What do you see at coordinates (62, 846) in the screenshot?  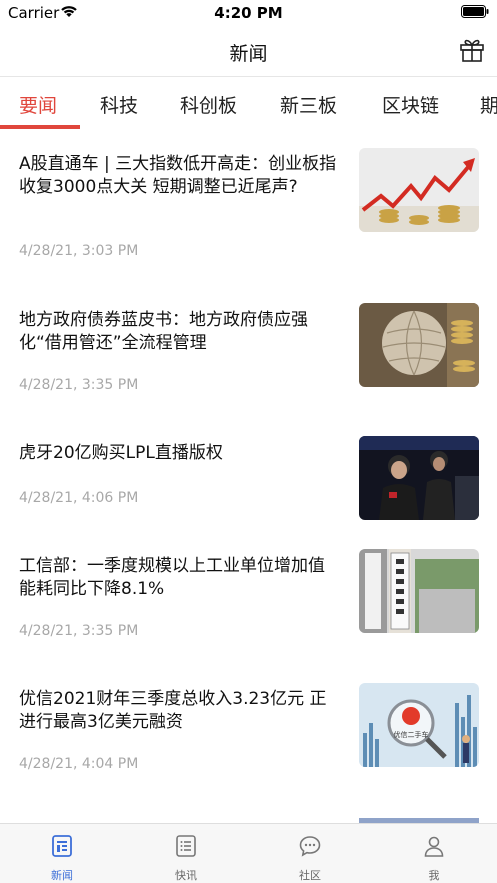 I see `news-icon` at bounding box center [62, 846].